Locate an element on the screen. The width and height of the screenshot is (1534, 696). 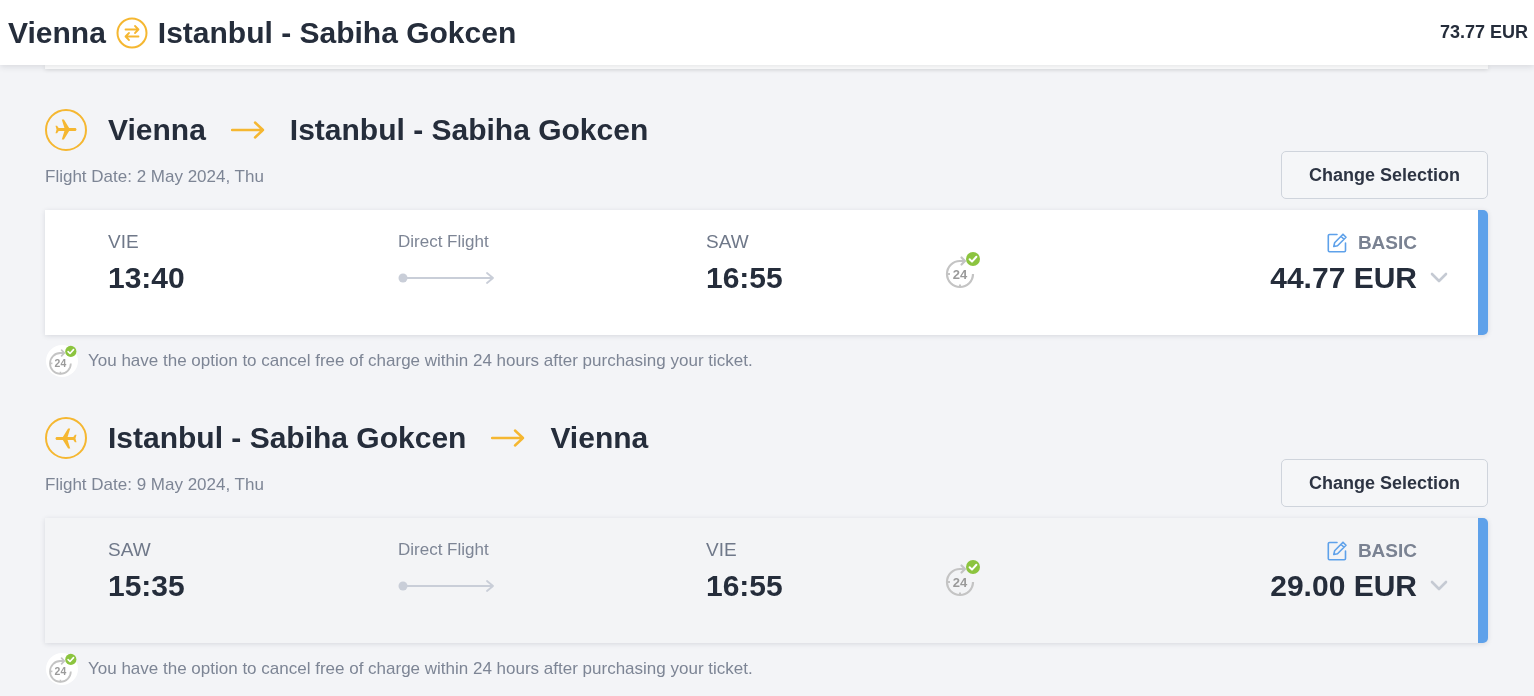
route-destination: Istanbul - Sabiha Gokcen is located at coordinates (337, 32).